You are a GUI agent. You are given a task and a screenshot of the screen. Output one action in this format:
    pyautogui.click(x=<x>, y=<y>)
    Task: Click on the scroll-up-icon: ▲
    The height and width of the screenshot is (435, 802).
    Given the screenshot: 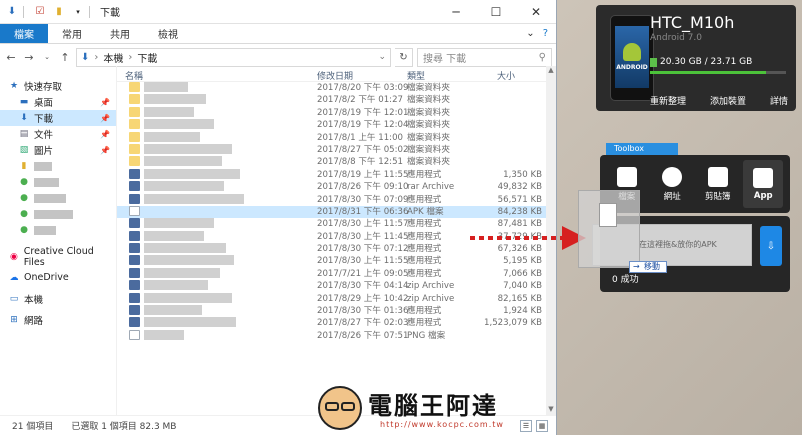 What is the action you would take?
    pyautogui.click(x=551, y=71)
    